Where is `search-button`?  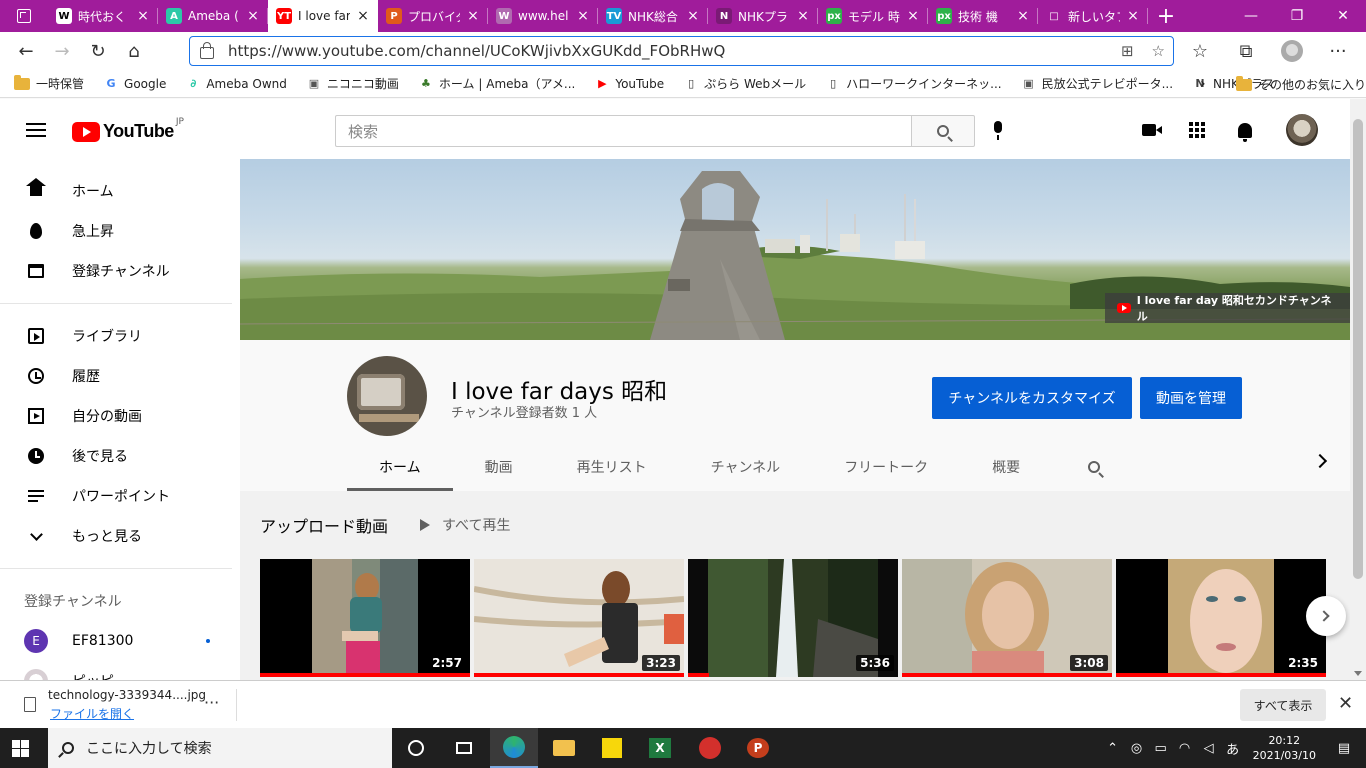
search-button is located at coordinates (943, 131).